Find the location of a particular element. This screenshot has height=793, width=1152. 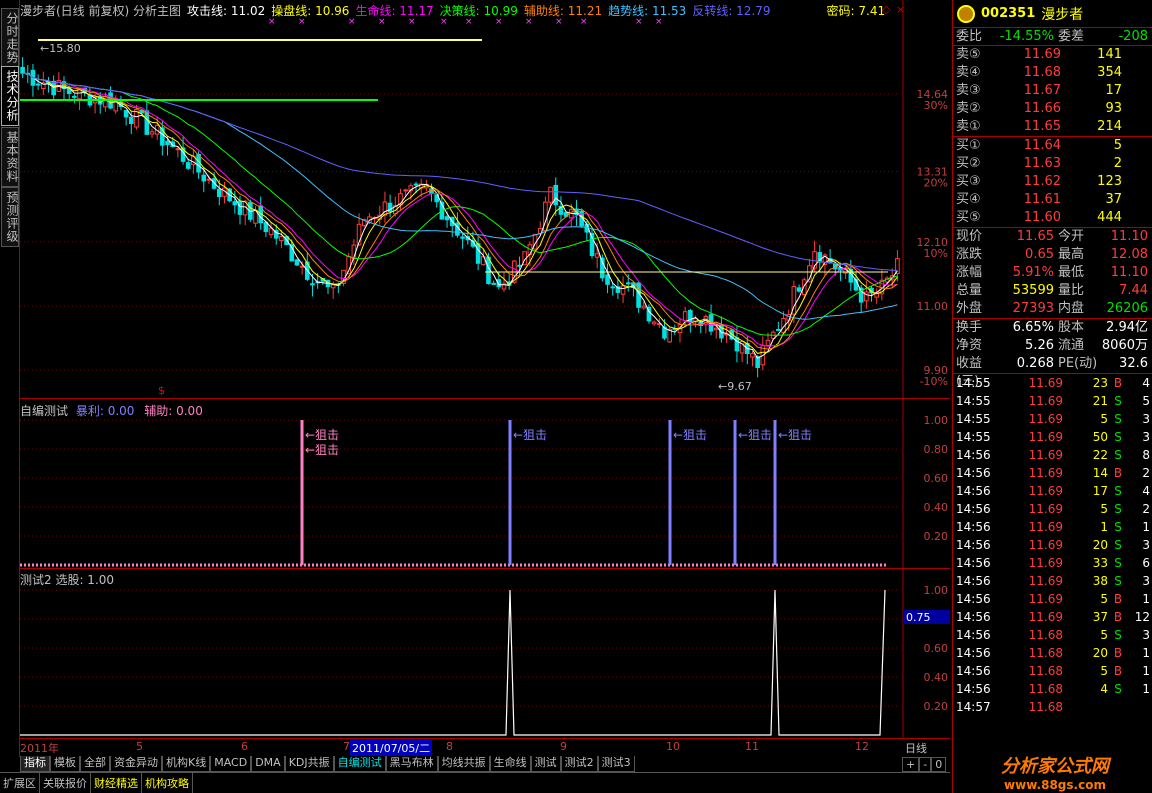

order-price: 11.67 is located at coordinates (1042, 90).